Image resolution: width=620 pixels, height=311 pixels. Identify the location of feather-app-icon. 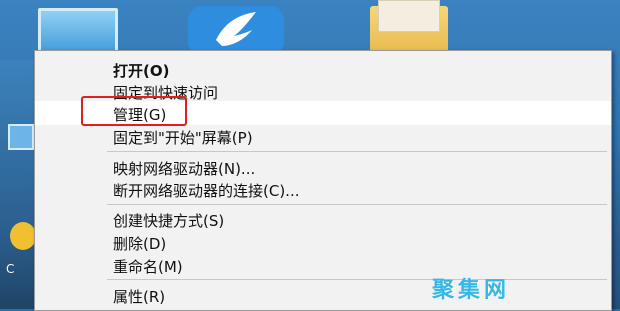
(236, 31).